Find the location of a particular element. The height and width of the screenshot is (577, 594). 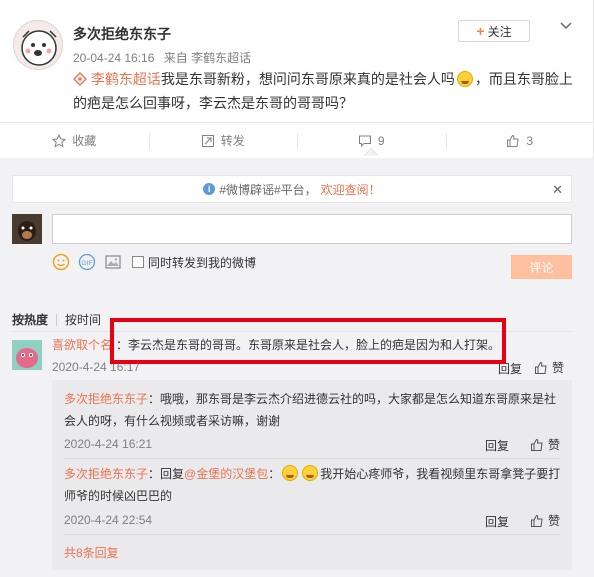

sort-bar: 按热度 按时间 is located at coordinates (56, 319).